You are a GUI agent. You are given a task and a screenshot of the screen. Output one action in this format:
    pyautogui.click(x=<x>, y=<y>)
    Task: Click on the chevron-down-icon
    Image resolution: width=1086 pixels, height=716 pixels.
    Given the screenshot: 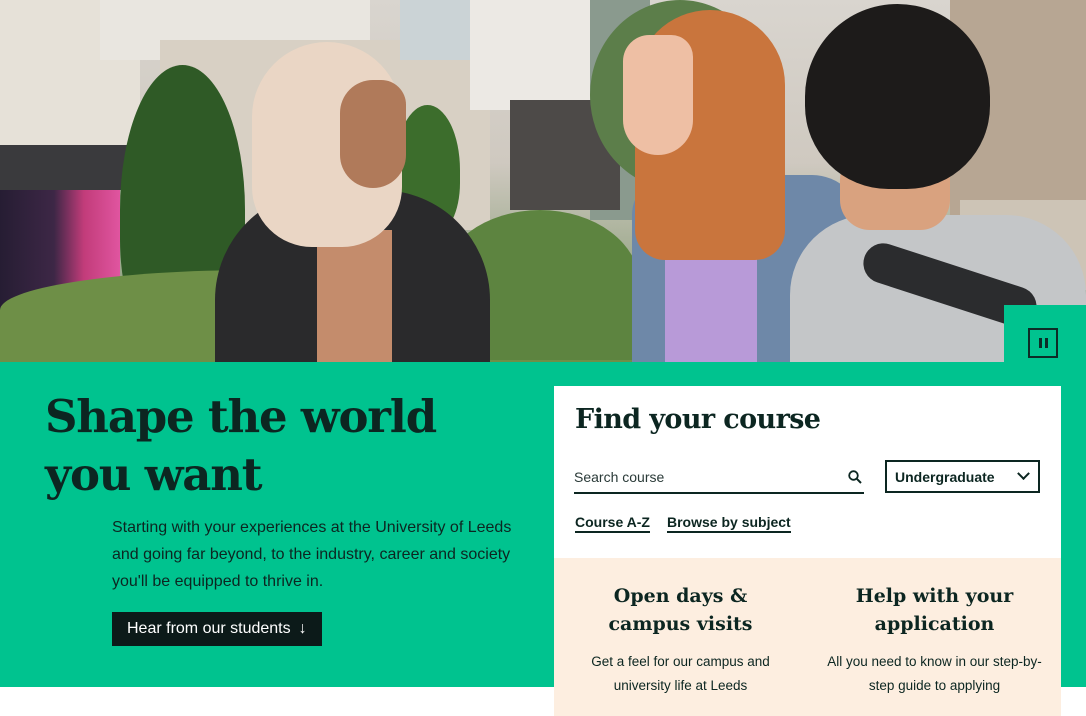 What is the action you would take?
    pyautogui.click(x=1023, y=474)
    